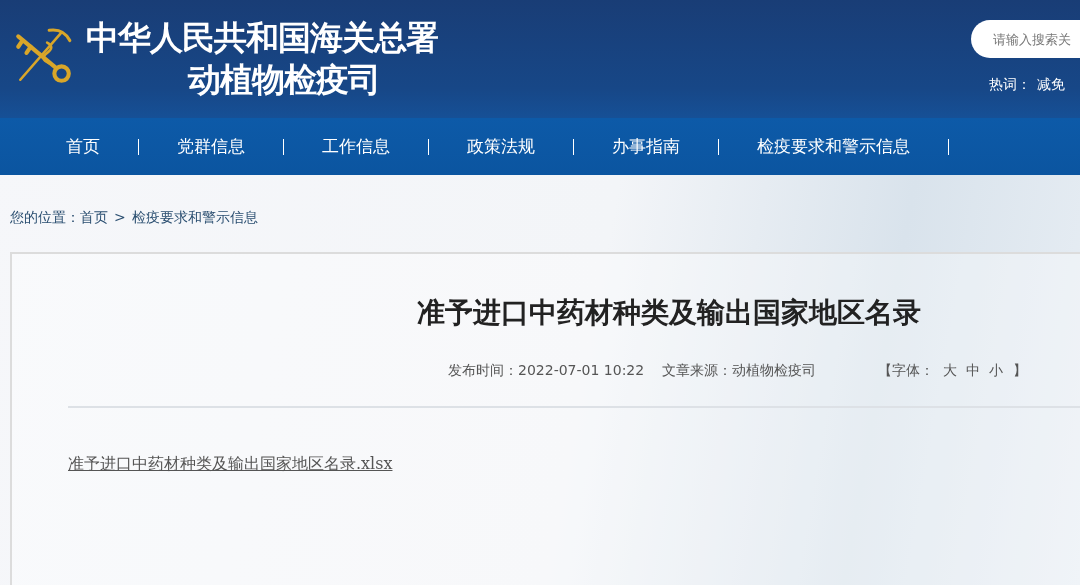  I want to click on font-size-link: 中, so click(973, 370).